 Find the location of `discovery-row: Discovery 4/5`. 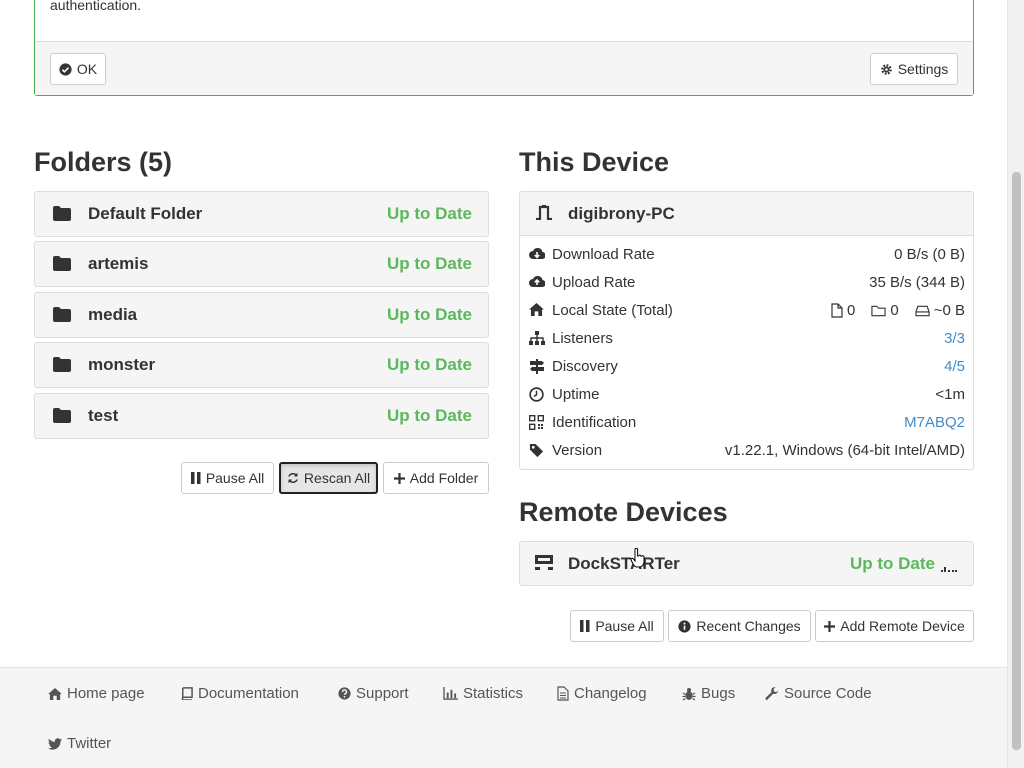

discovery-row: Discovery 4/5 is located at coordinates (746, 367).